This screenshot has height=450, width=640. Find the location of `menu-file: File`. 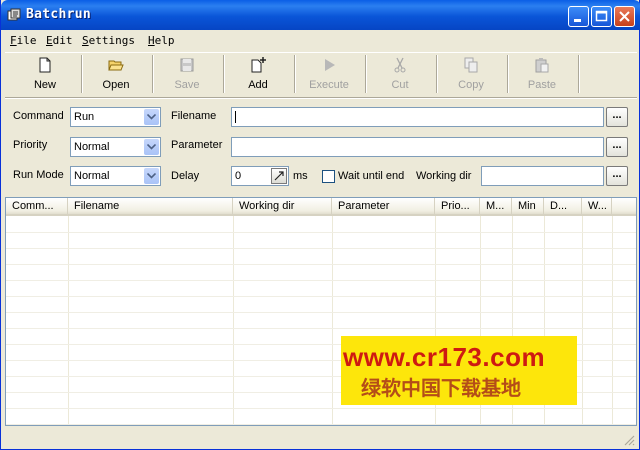

menu-file: File is located at coordinates (23, 40).